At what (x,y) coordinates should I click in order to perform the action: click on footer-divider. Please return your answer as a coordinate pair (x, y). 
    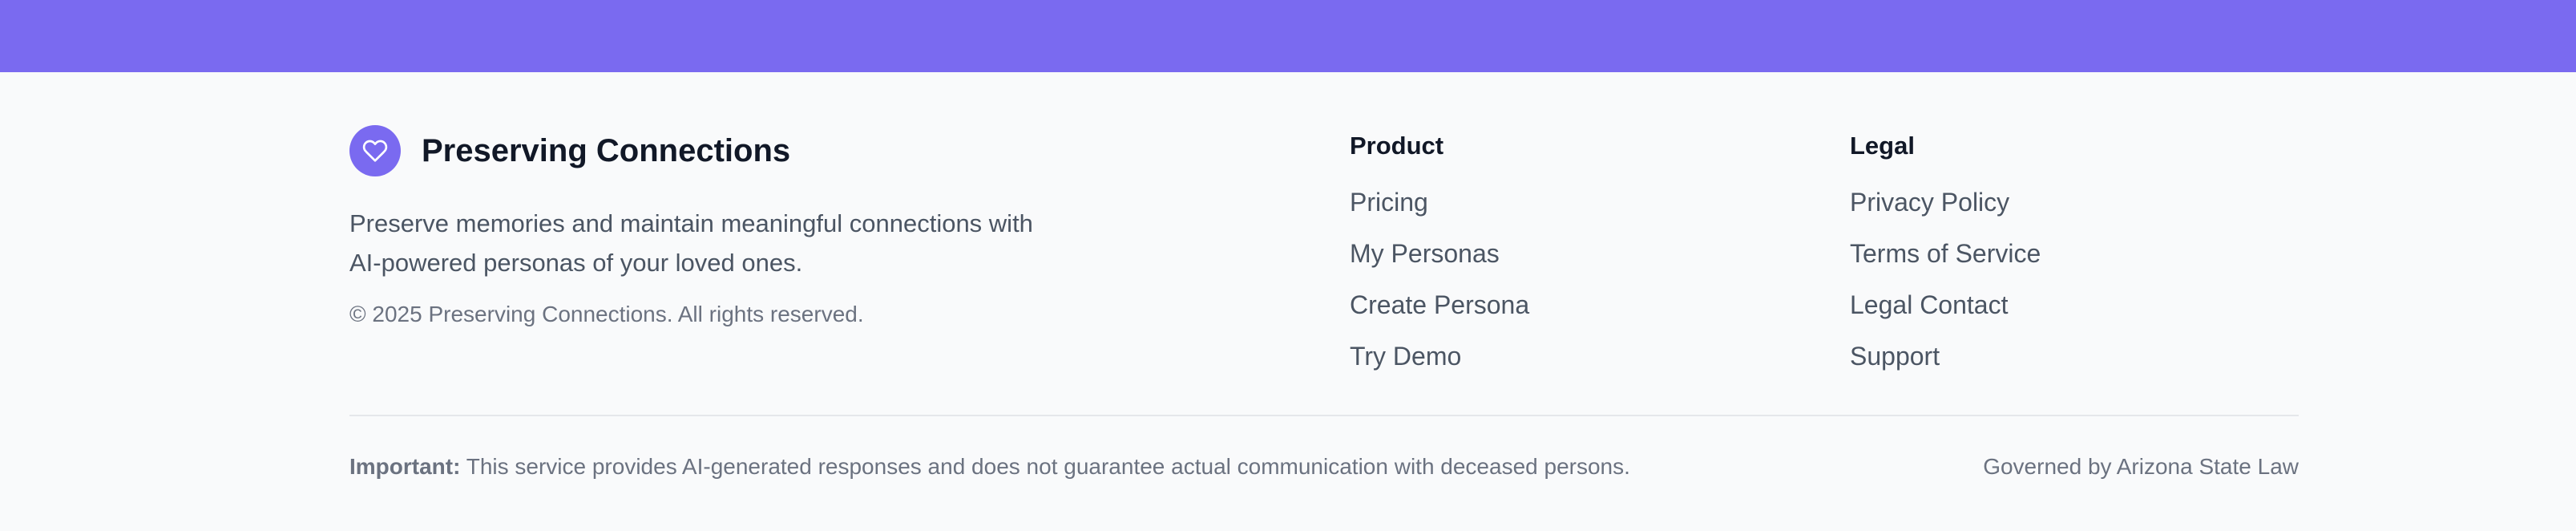
    Looking at the image, I should click on (1324, 415).